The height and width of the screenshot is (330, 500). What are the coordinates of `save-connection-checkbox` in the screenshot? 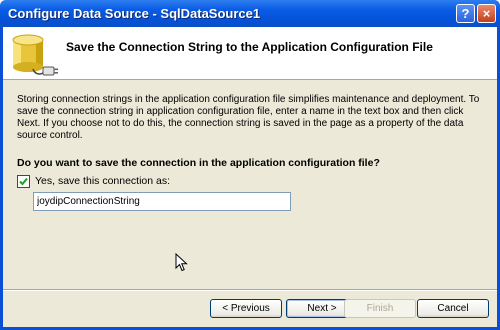 It's located at (23, 181).